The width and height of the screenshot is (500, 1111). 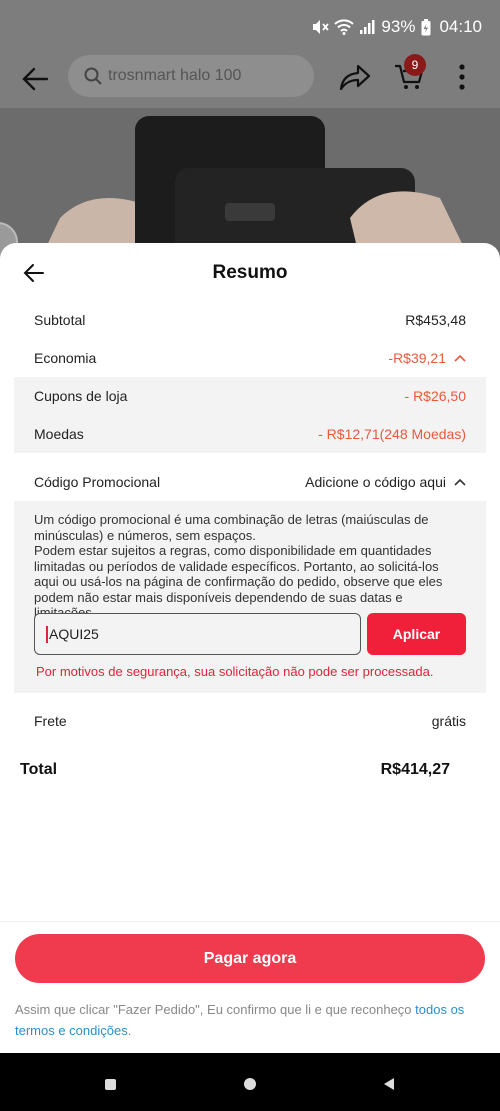 What do you see at coordinates (321, 27) in the screenshot?
I see `mute-icon` at bounding box center [321, 27].